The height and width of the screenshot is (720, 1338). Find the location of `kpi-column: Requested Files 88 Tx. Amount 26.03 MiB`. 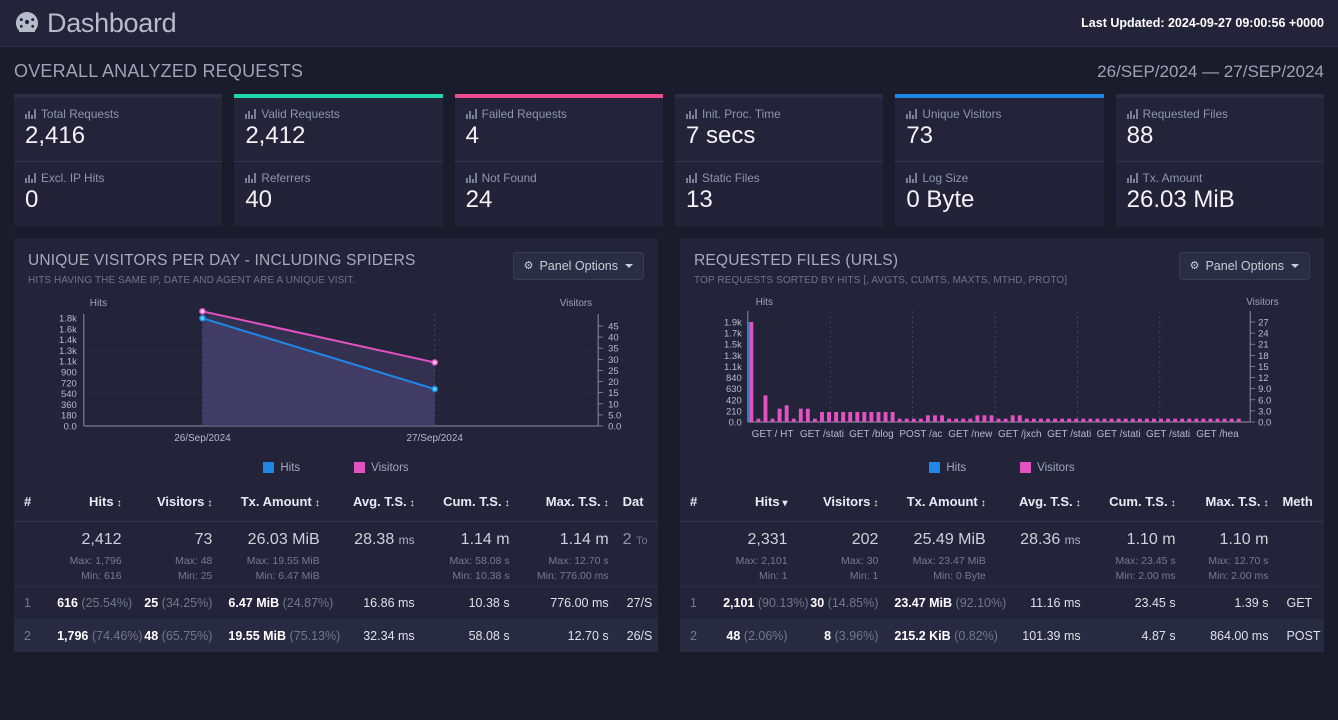

kpi-column: Requested Files 88 Tx. Amount 26.03 MiB is located at coordinates (1219, 160).